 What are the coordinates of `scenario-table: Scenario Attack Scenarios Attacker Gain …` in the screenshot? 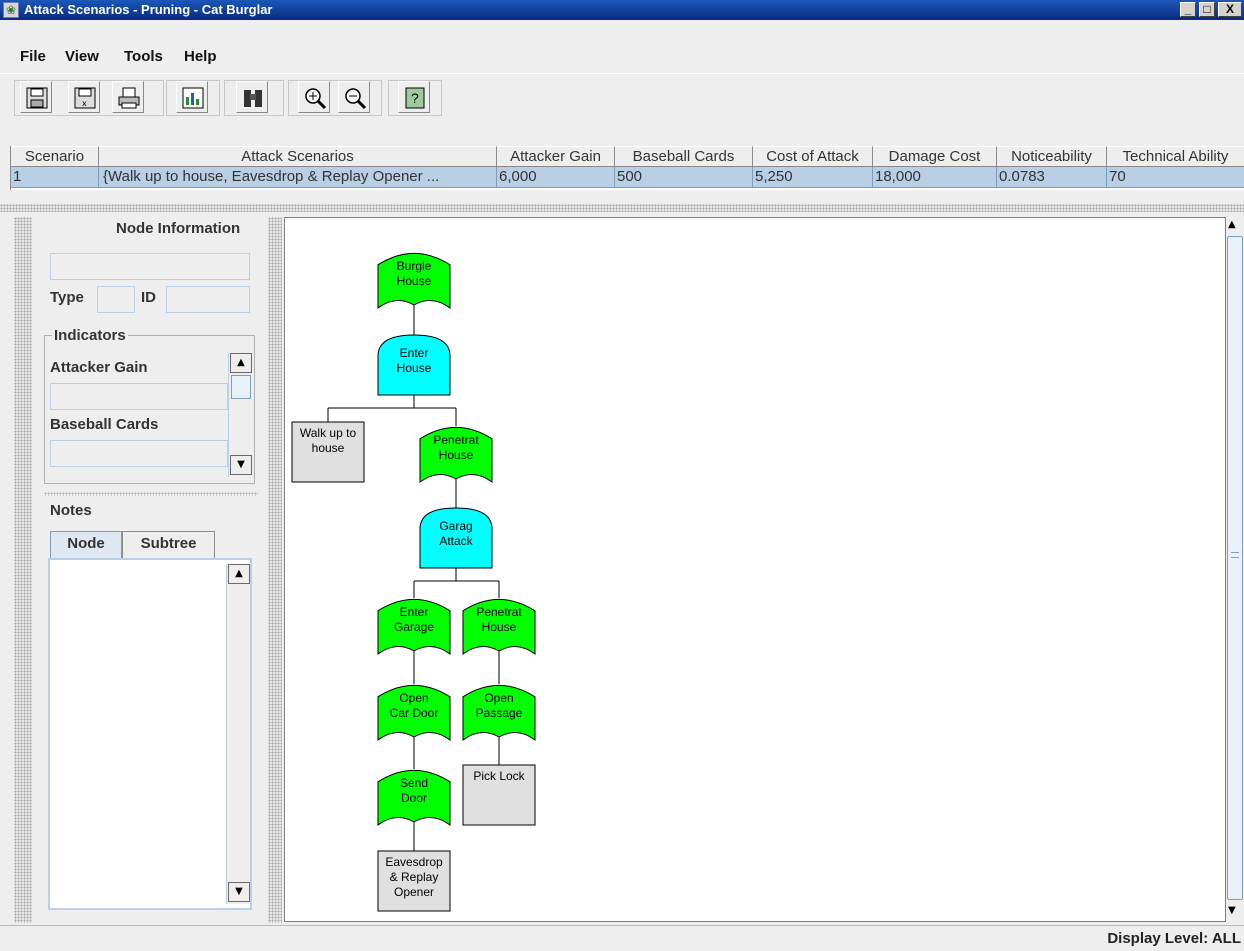 It's located at (627, 168).